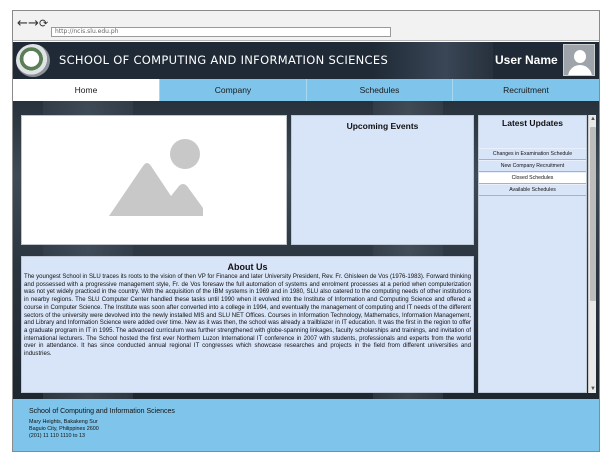 The height and width of the screenshot is (462, 606). Describe the element at coordinates (86, 90) in the screenshot. I see `tab-home: Home` at that location.